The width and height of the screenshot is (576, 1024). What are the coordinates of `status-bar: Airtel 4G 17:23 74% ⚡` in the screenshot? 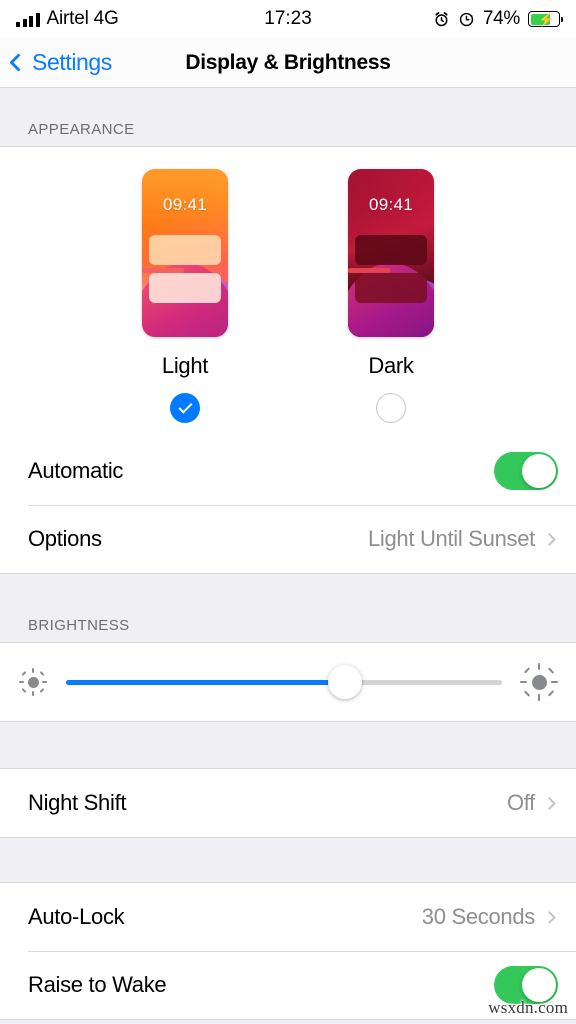 It's located at (288, 19).